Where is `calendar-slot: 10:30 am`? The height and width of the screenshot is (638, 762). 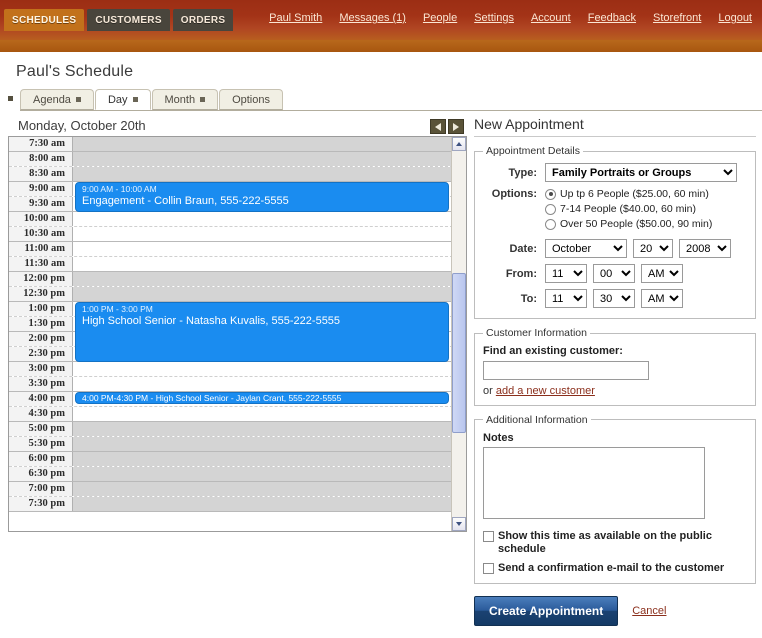 calendar-slot: 10:30 am is located at coordinates (231, 234).